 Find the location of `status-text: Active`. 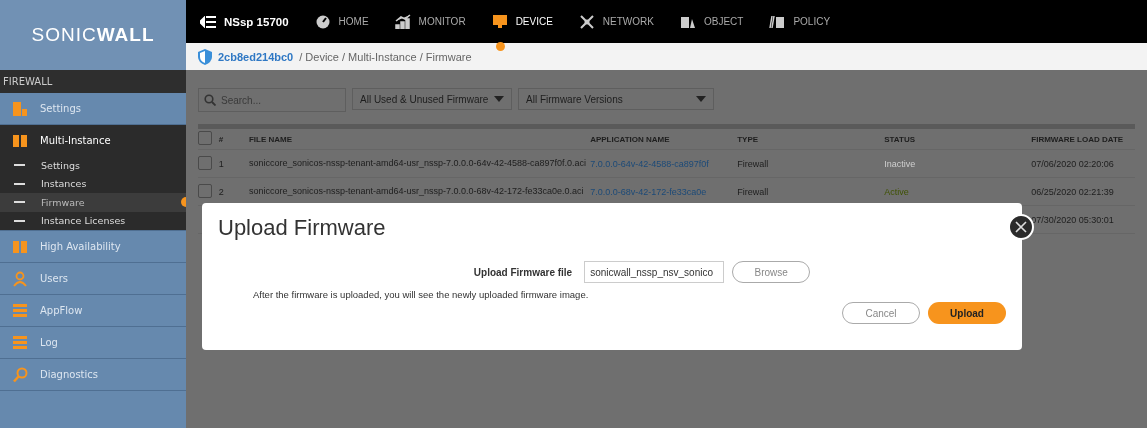

status-text: Active is located at coordinates (897, 191).